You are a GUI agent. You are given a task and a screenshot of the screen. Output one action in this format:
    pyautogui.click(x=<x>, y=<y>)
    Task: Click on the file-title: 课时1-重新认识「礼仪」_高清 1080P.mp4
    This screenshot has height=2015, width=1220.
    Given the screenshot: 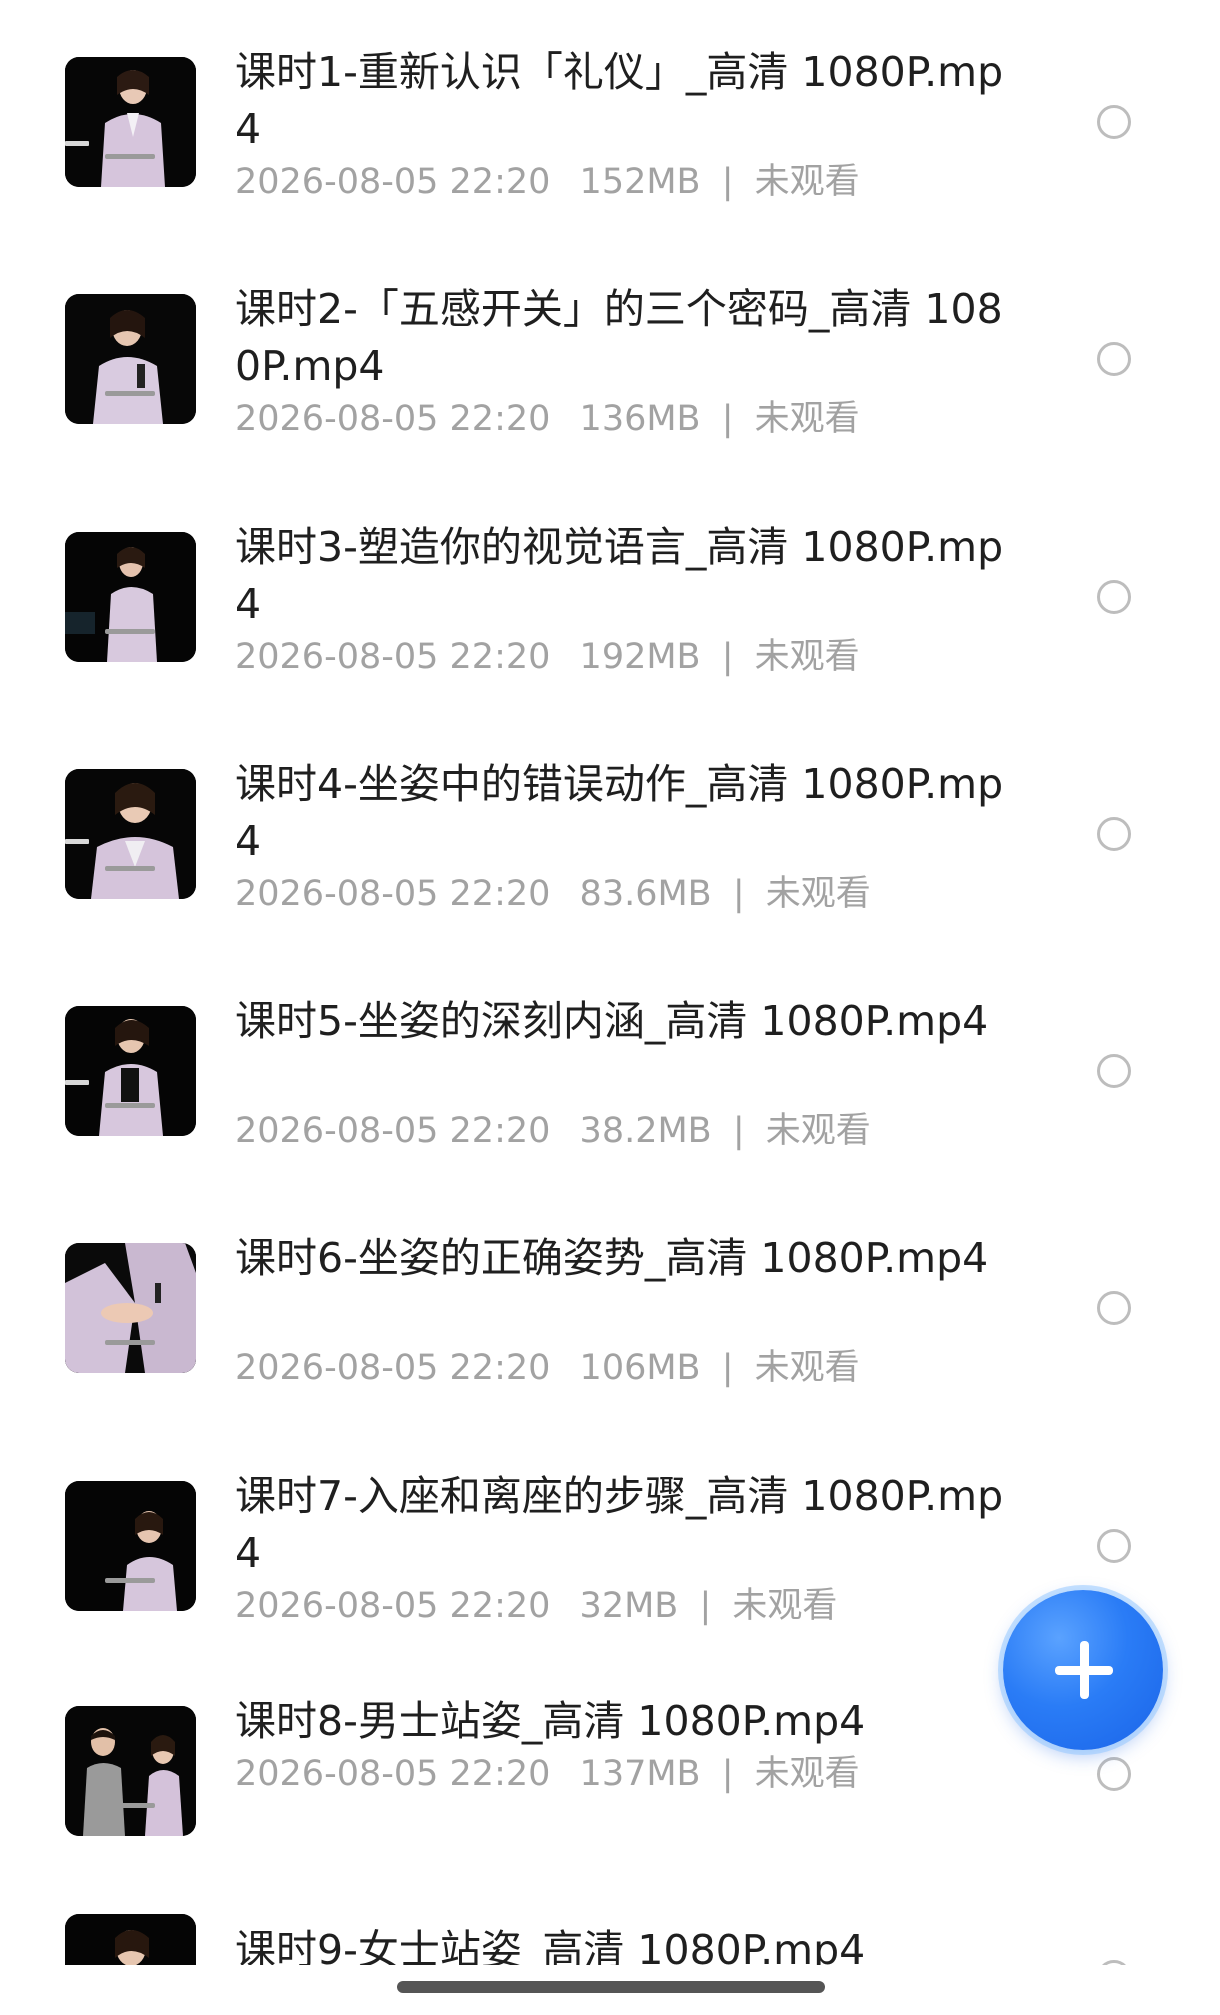 What is the action you would take?
    pyautogui.click(x=619, y=100)
    